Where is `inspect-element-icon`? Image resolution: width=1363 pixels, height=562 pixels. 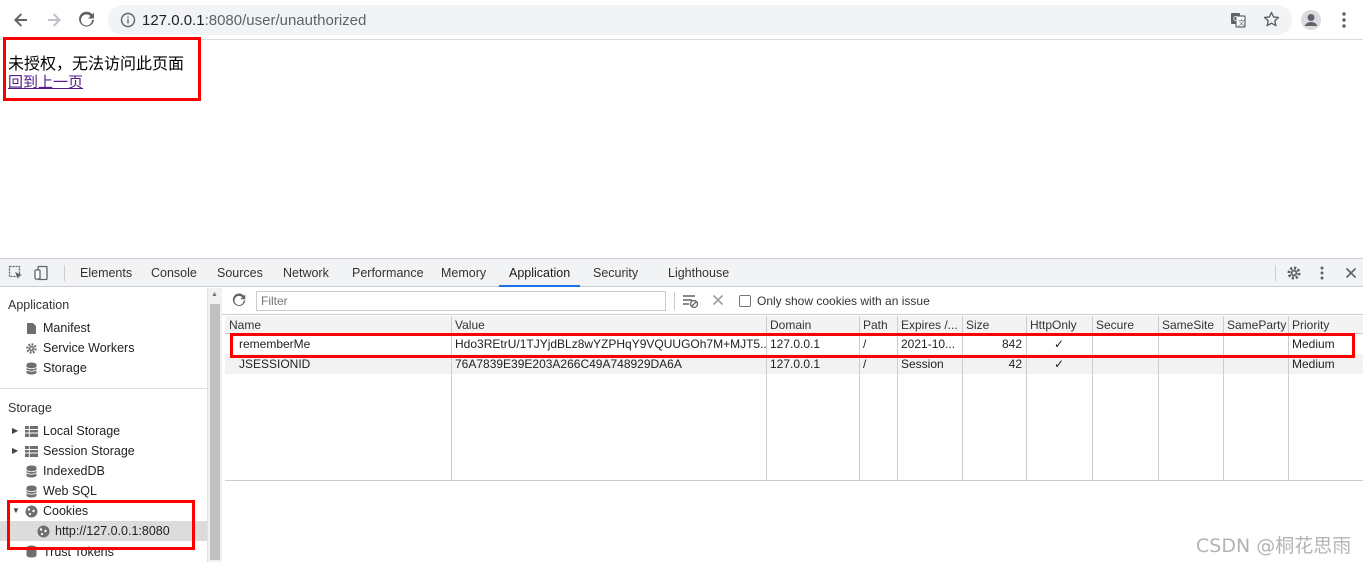 inspect-element-icon is located at coordinates (16, 273).